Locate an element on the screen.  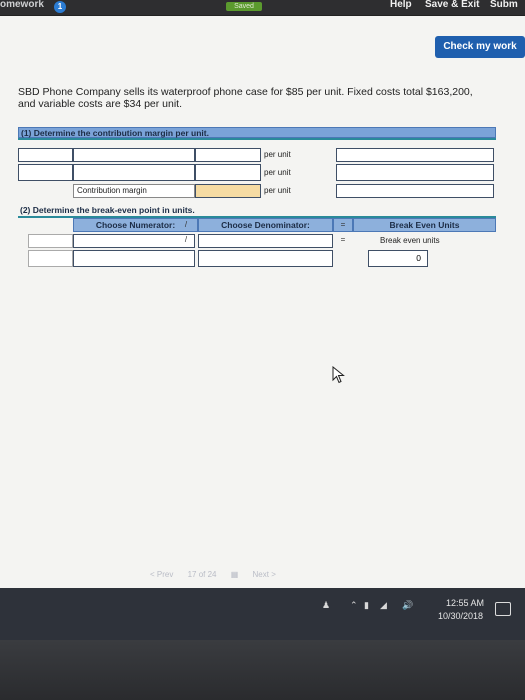
clock-time: 12:55 AM is located at coordinates (465, 603).